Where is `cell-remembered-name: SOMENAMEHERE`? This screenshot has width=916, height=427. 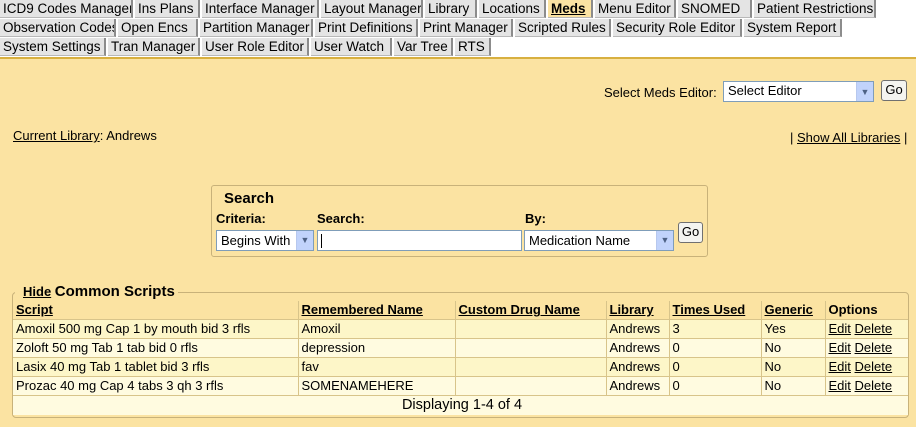 cell-remembered-name: SOMENAMEHERE is located at coordinates (377, 385).